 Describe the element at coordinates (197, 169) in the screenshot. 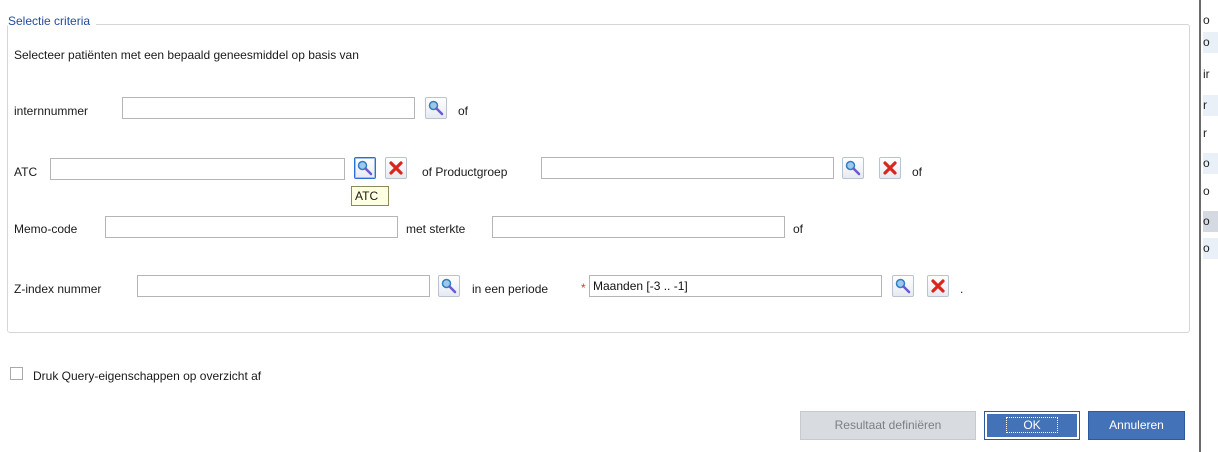

I see `atc-input` at that location.